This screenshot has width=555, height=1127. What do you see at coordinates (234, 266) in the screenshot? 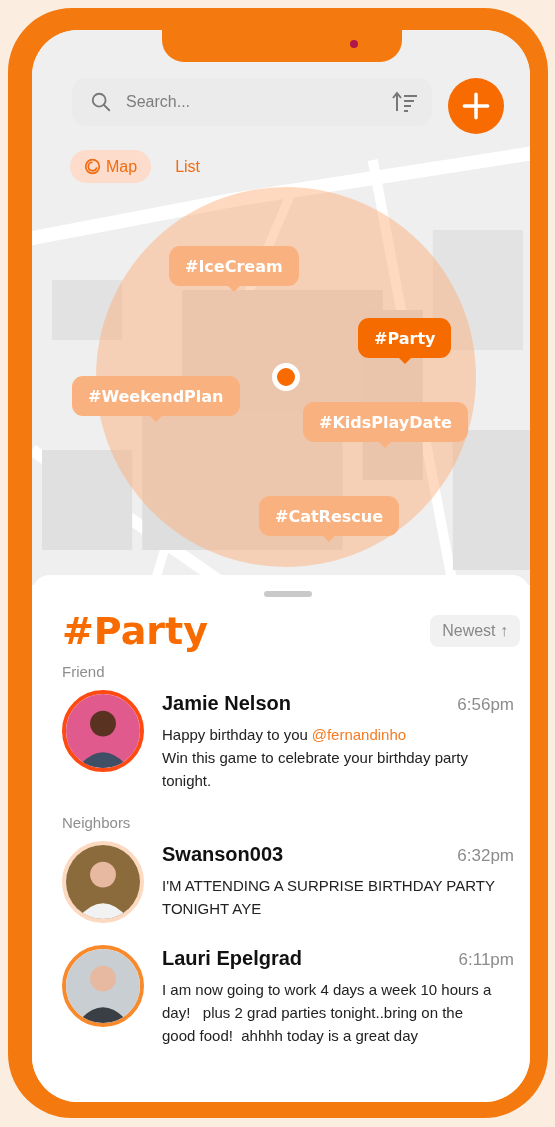
I see `hashtag-pin: #IceCream` at bounding box center [234, 266].